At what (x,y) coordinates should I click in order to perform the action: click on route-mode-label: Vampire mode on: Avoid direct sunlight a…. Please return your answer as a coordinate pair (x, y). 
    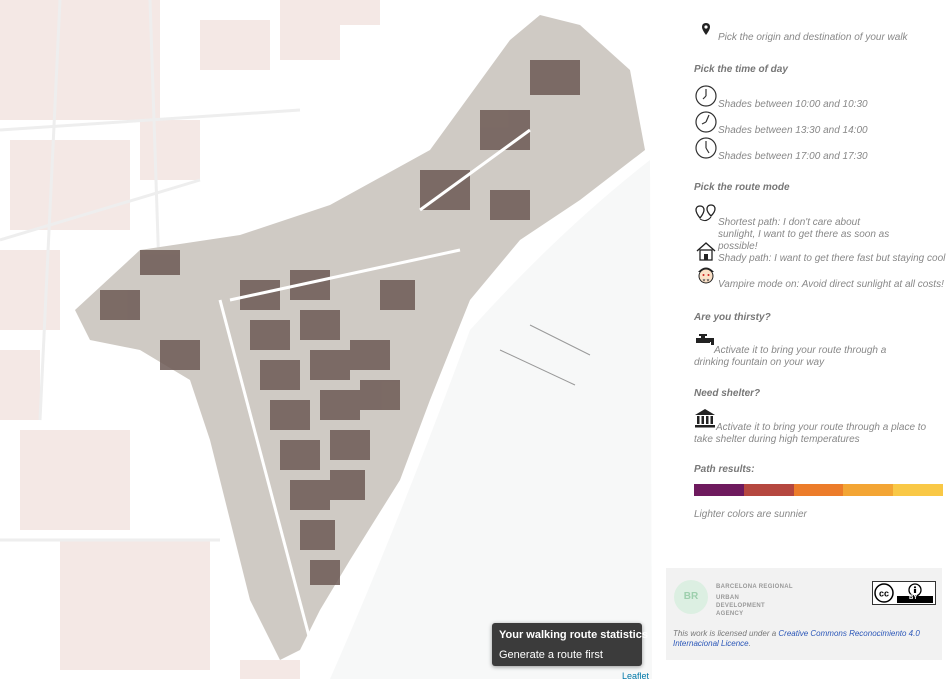
    Looking at the image, I should click on (831, 285).